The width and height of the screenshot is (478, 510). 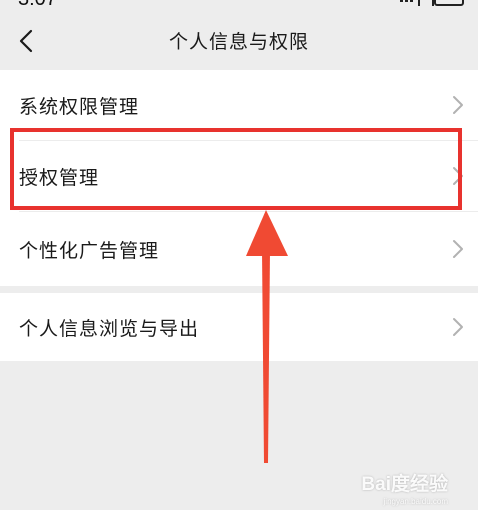 I want to click on battery-icon, so click(x=449, y=3).